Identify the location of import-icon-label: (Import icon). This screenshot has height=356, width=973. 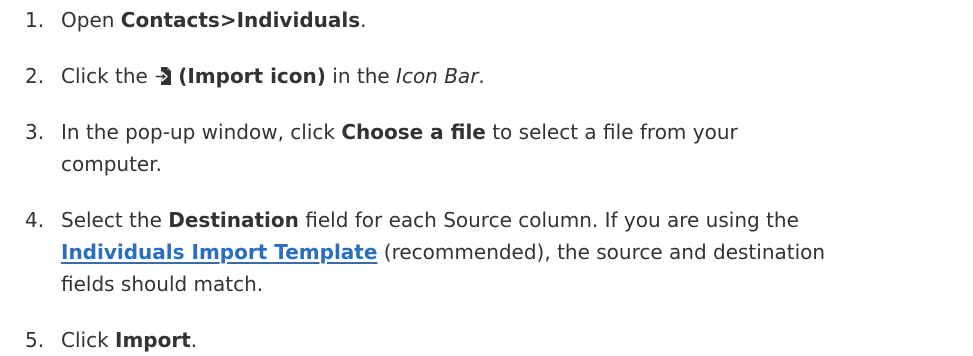
(252, 76).